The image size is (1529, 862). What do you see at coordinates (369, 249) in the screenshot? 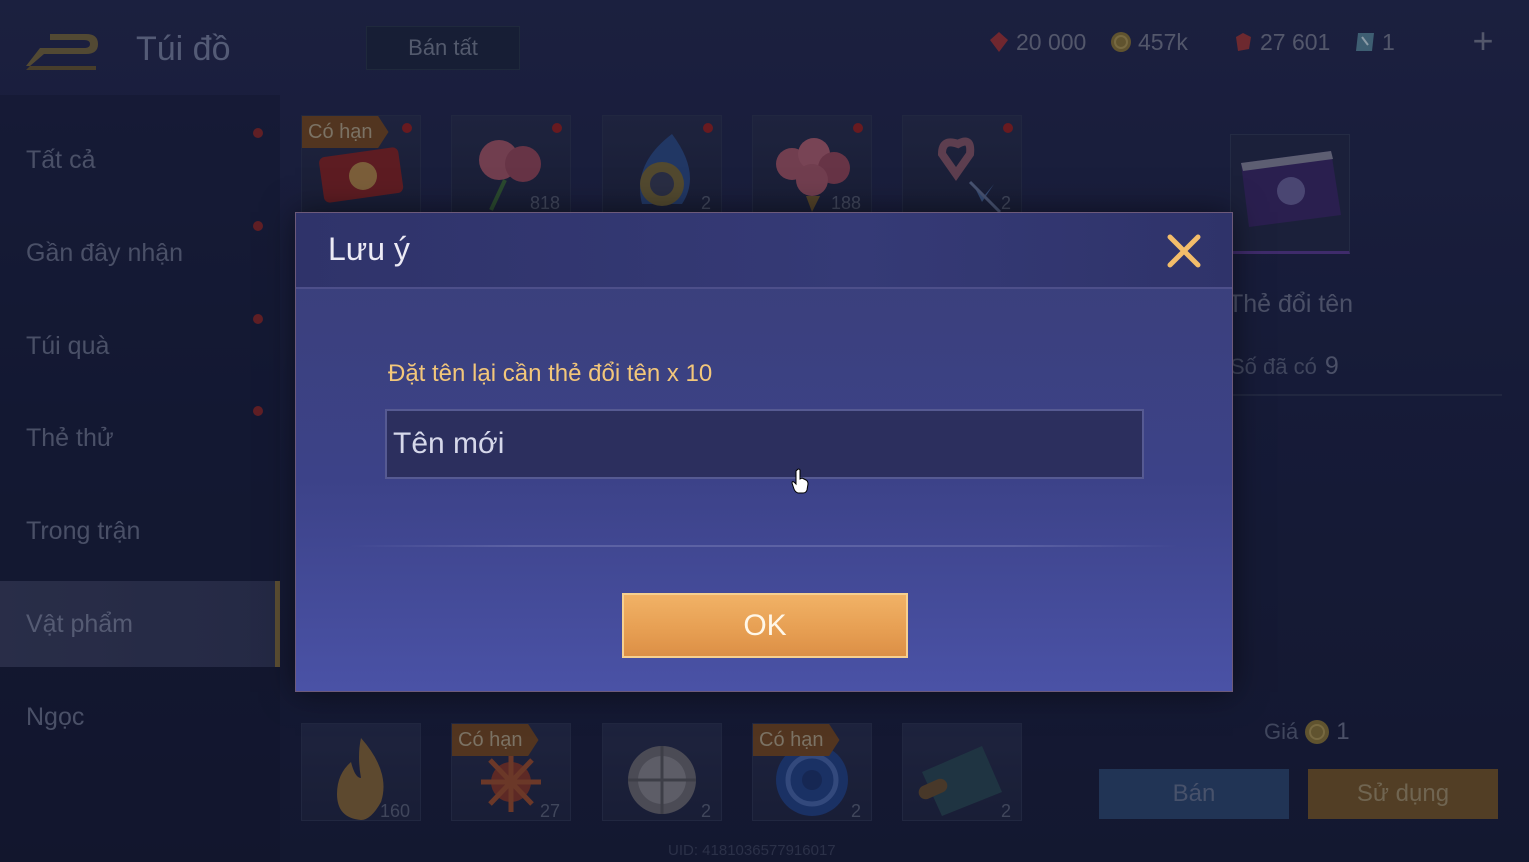
I see `dialog-title: Lưu ý` at bounding box center [369, 249].